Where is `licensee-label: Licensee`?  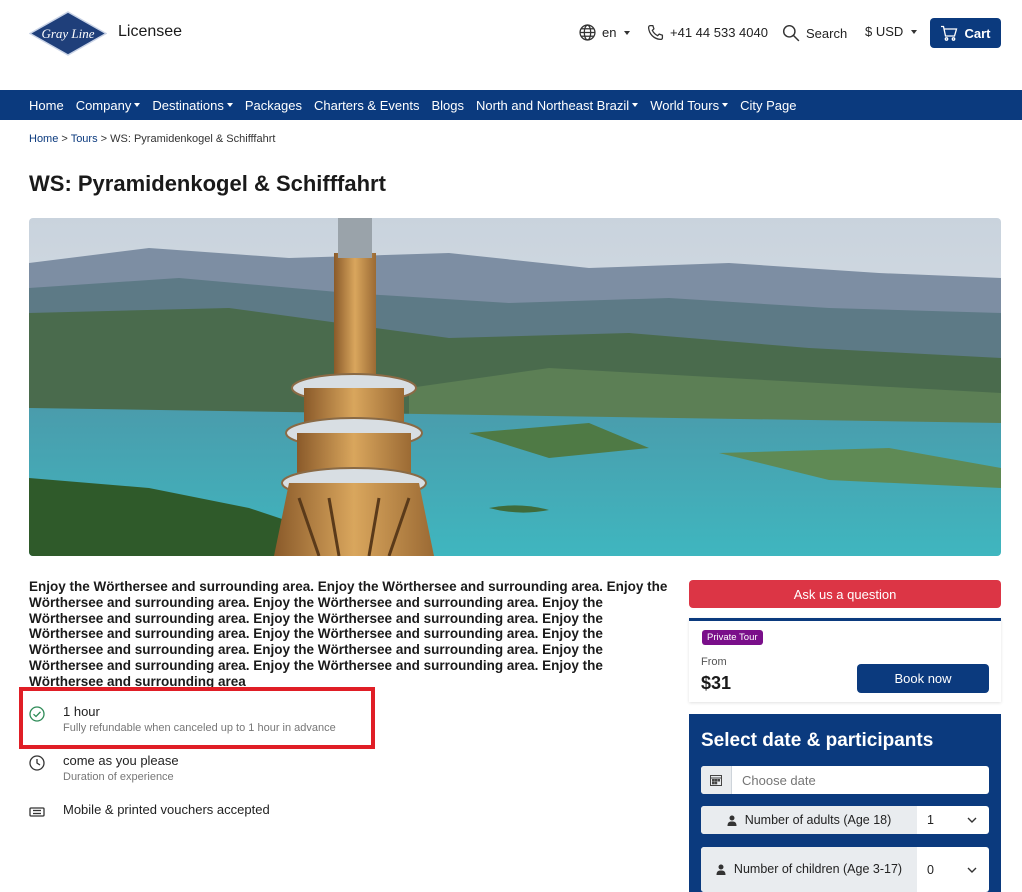 licensee-label: Licensee is located at coordinates (150, 31).